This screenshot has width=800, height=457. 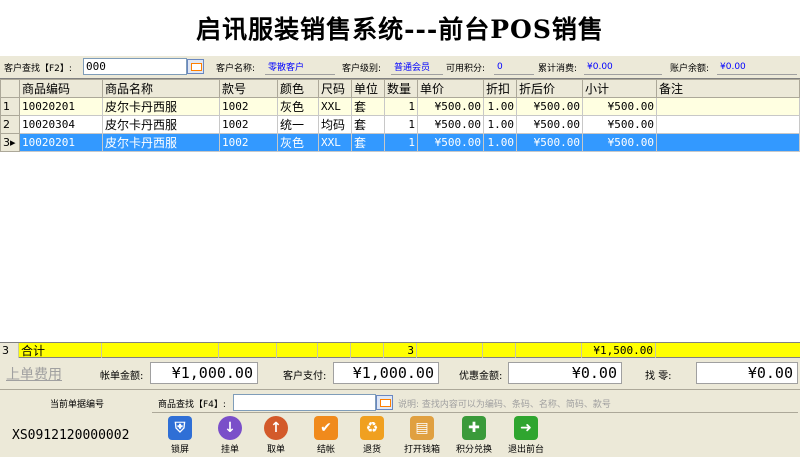 I want to click on column-header: 折扣, so click(x=500, y=88).